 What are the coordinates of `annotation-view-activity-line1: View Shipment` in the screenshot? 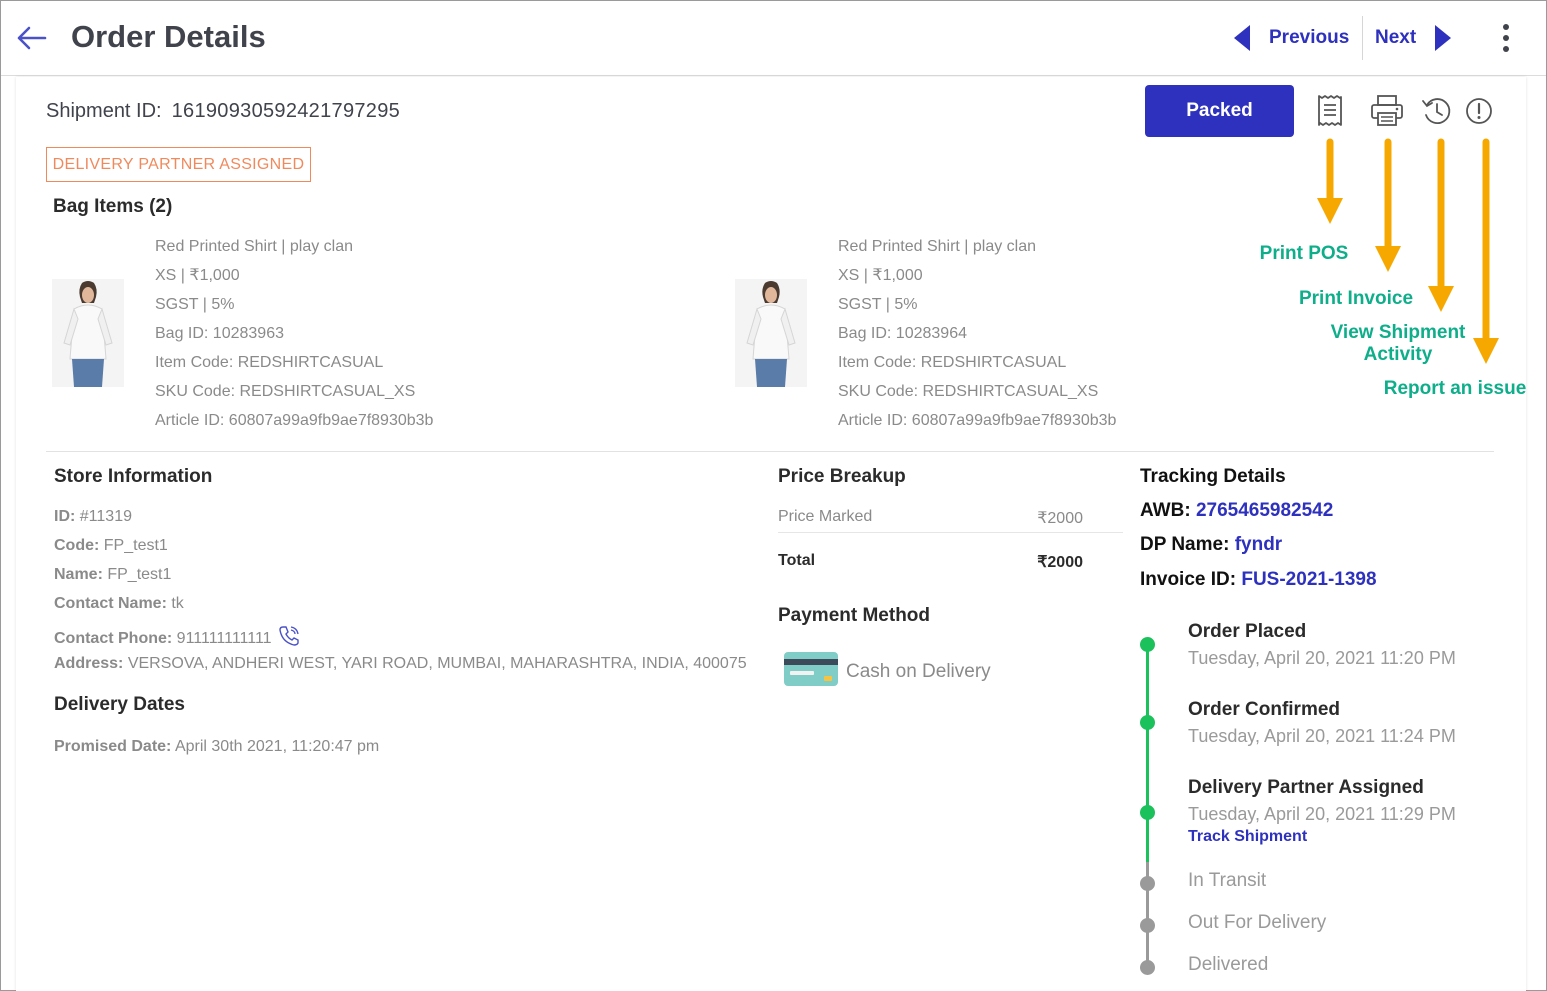 It's located at (1398, 332).